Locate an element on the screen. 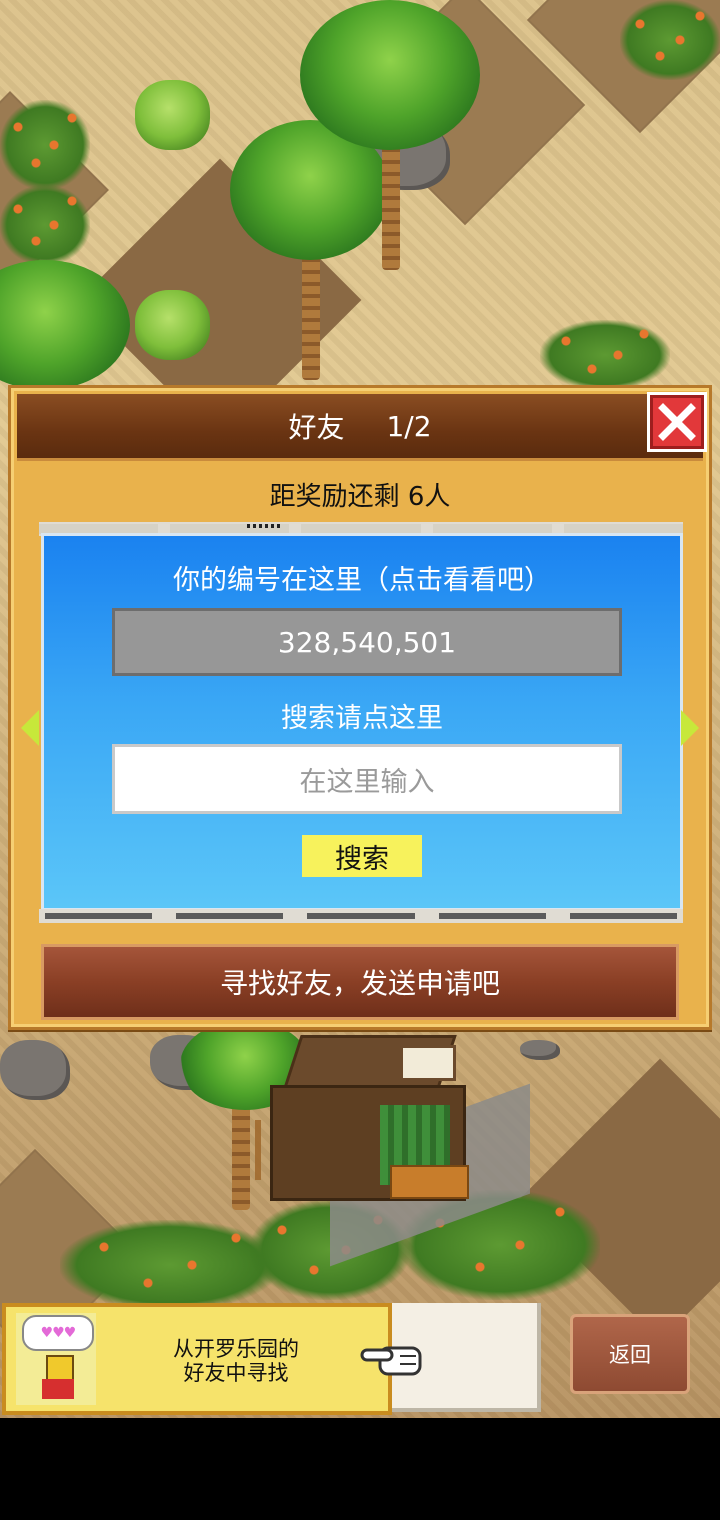 The width and height of the screenshot is (720, 1520). search-button: 搜索 is located at coordinates (362, 856).